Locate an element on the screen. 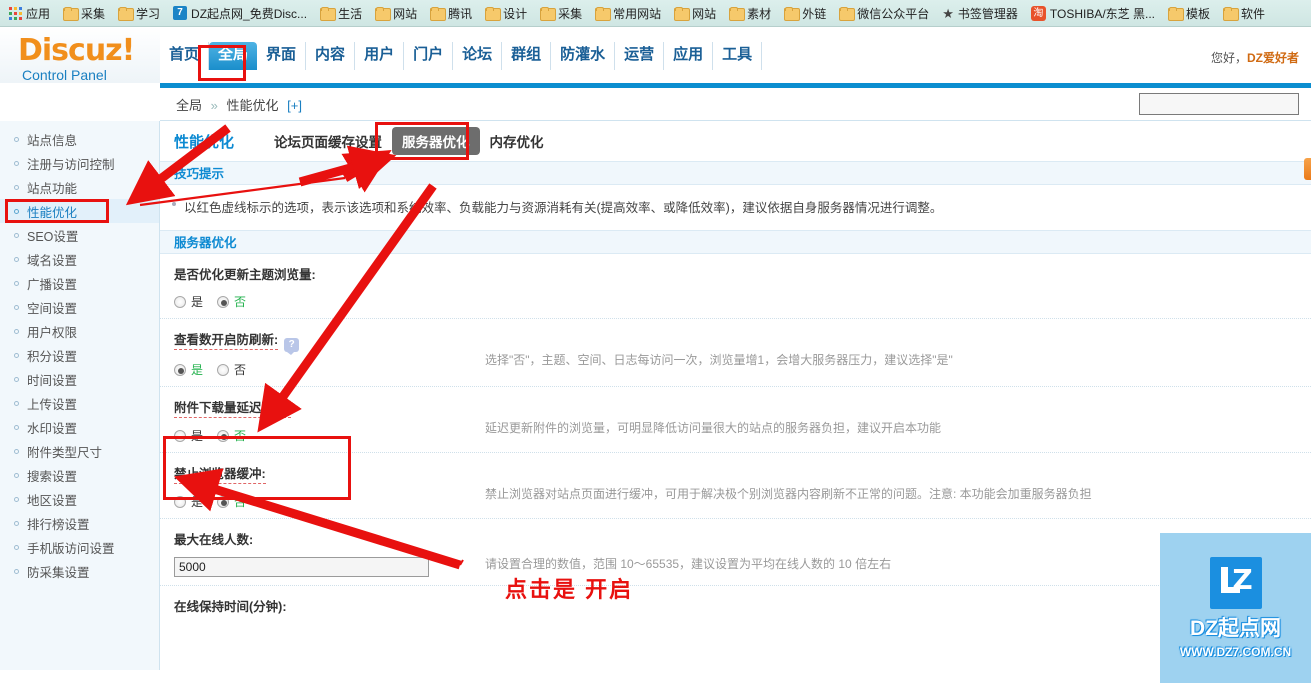 The image size is (1311, 683). discuz-logo: Discuz! Control Panel is located at coordinates (80, 55).